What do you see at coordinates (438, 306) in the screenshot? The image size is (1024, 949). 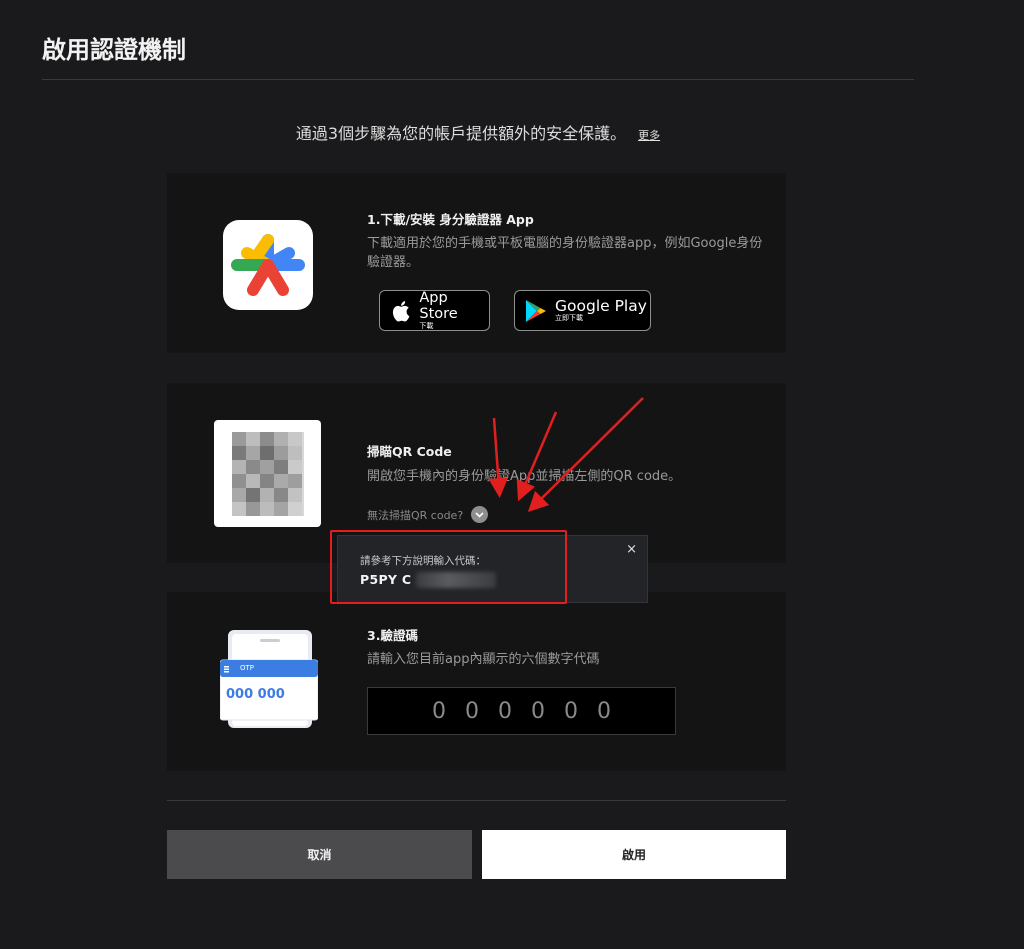 I see `app-store-label: App Store` at bounding box center [438, 306].